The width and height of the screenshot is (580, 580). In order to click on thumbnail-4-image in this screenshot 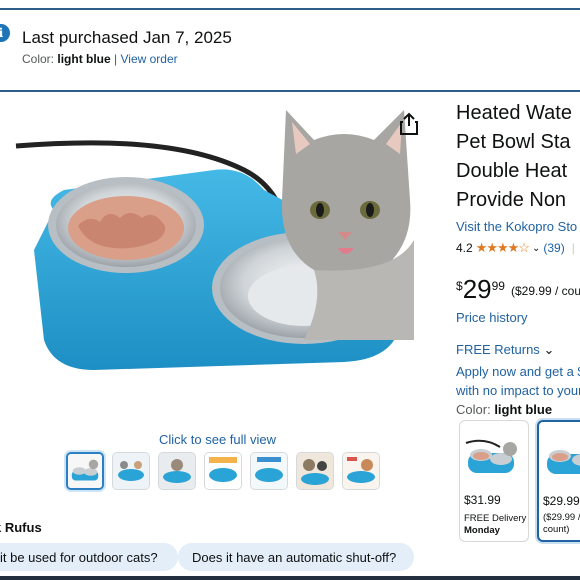, I will do `click(223, 471)`.